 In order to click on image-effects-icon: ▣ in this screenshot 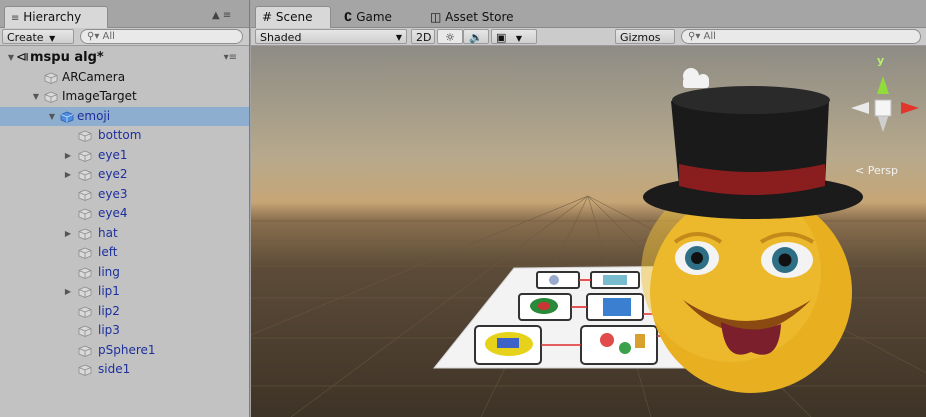, I will do `click(501, 37)`.